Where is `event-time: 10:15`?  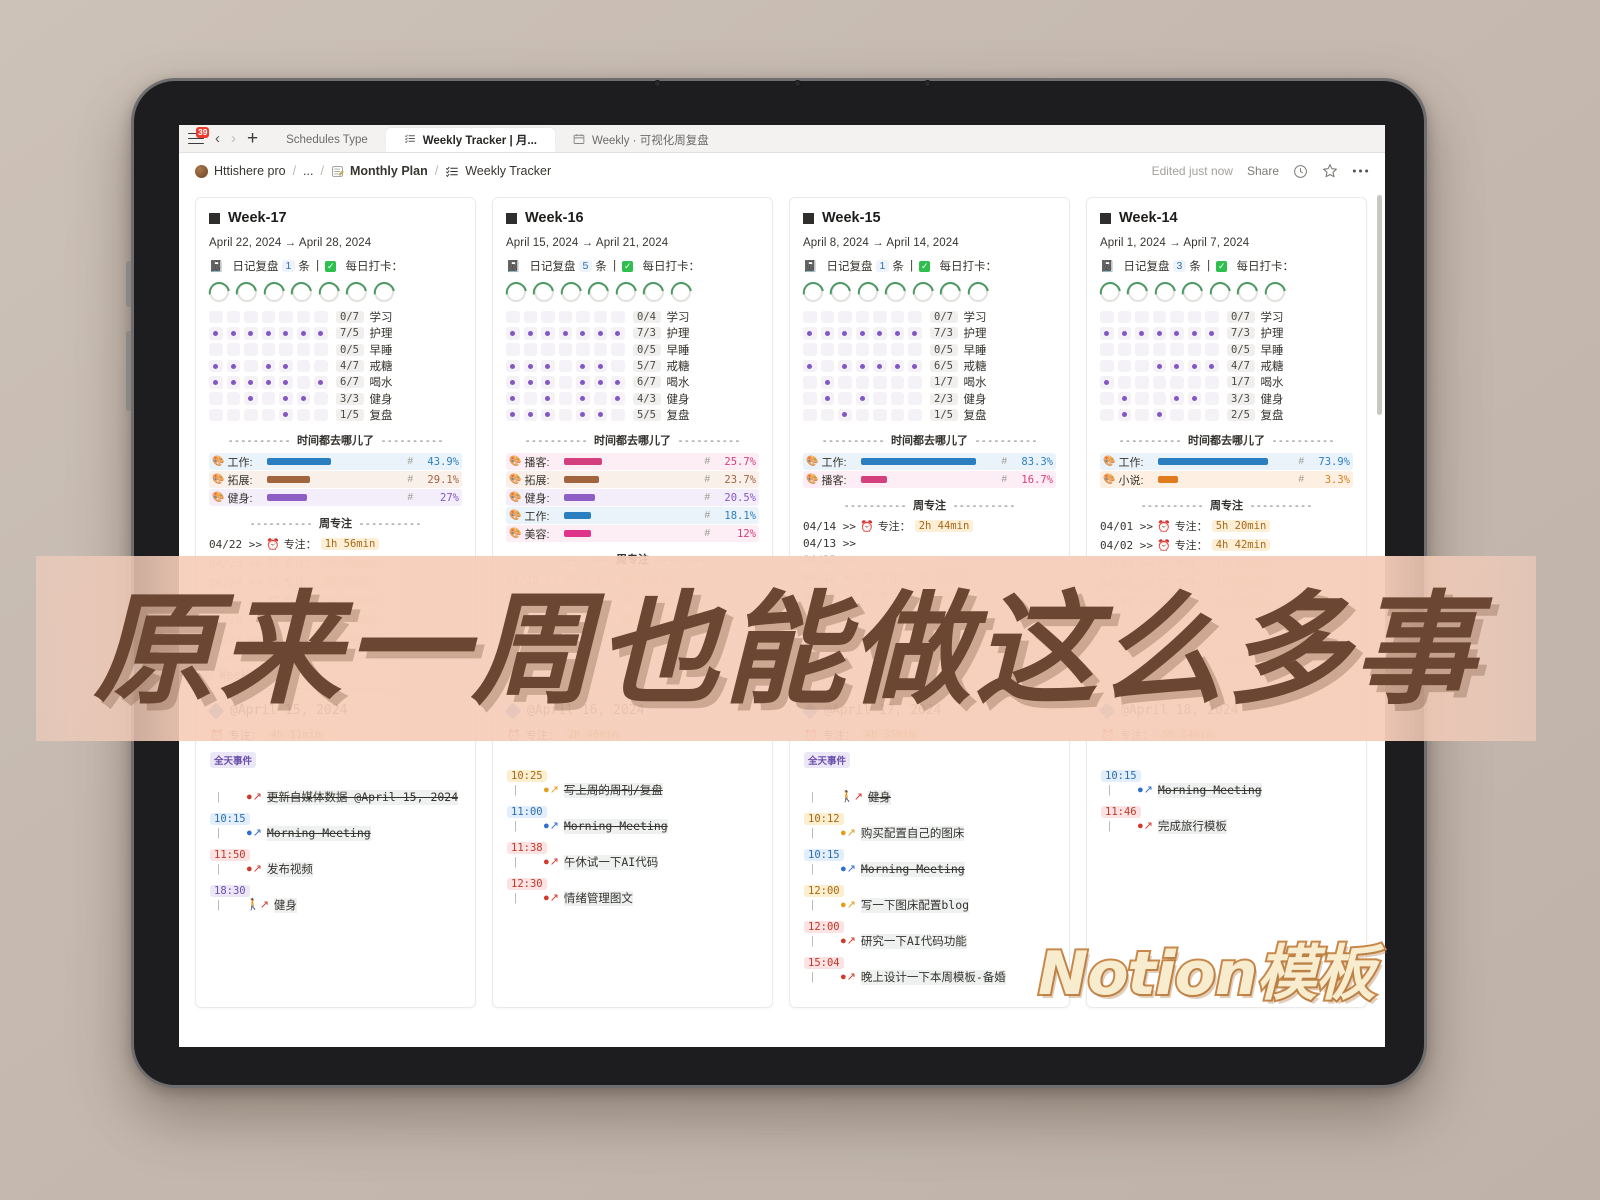
event-time: 10:15 is located at coordinates (230, 819).